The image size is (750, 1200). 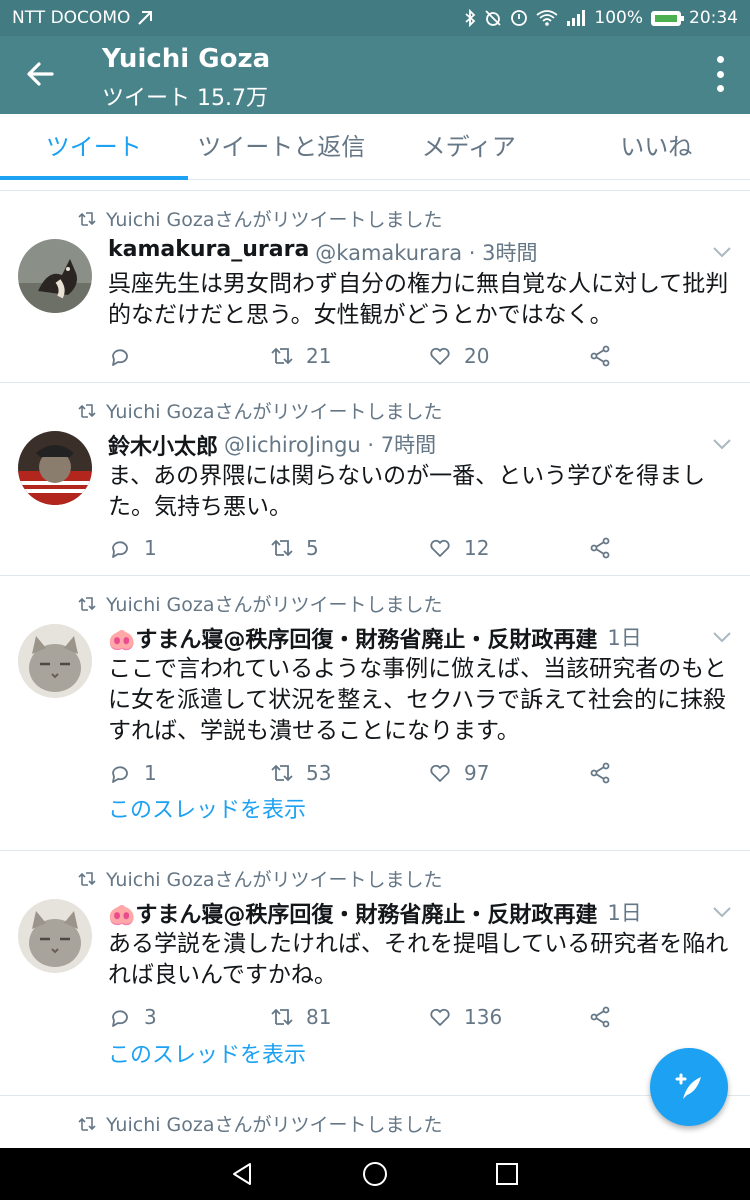 I want to click on retweet-button: 21, so click(x=300, y=356).